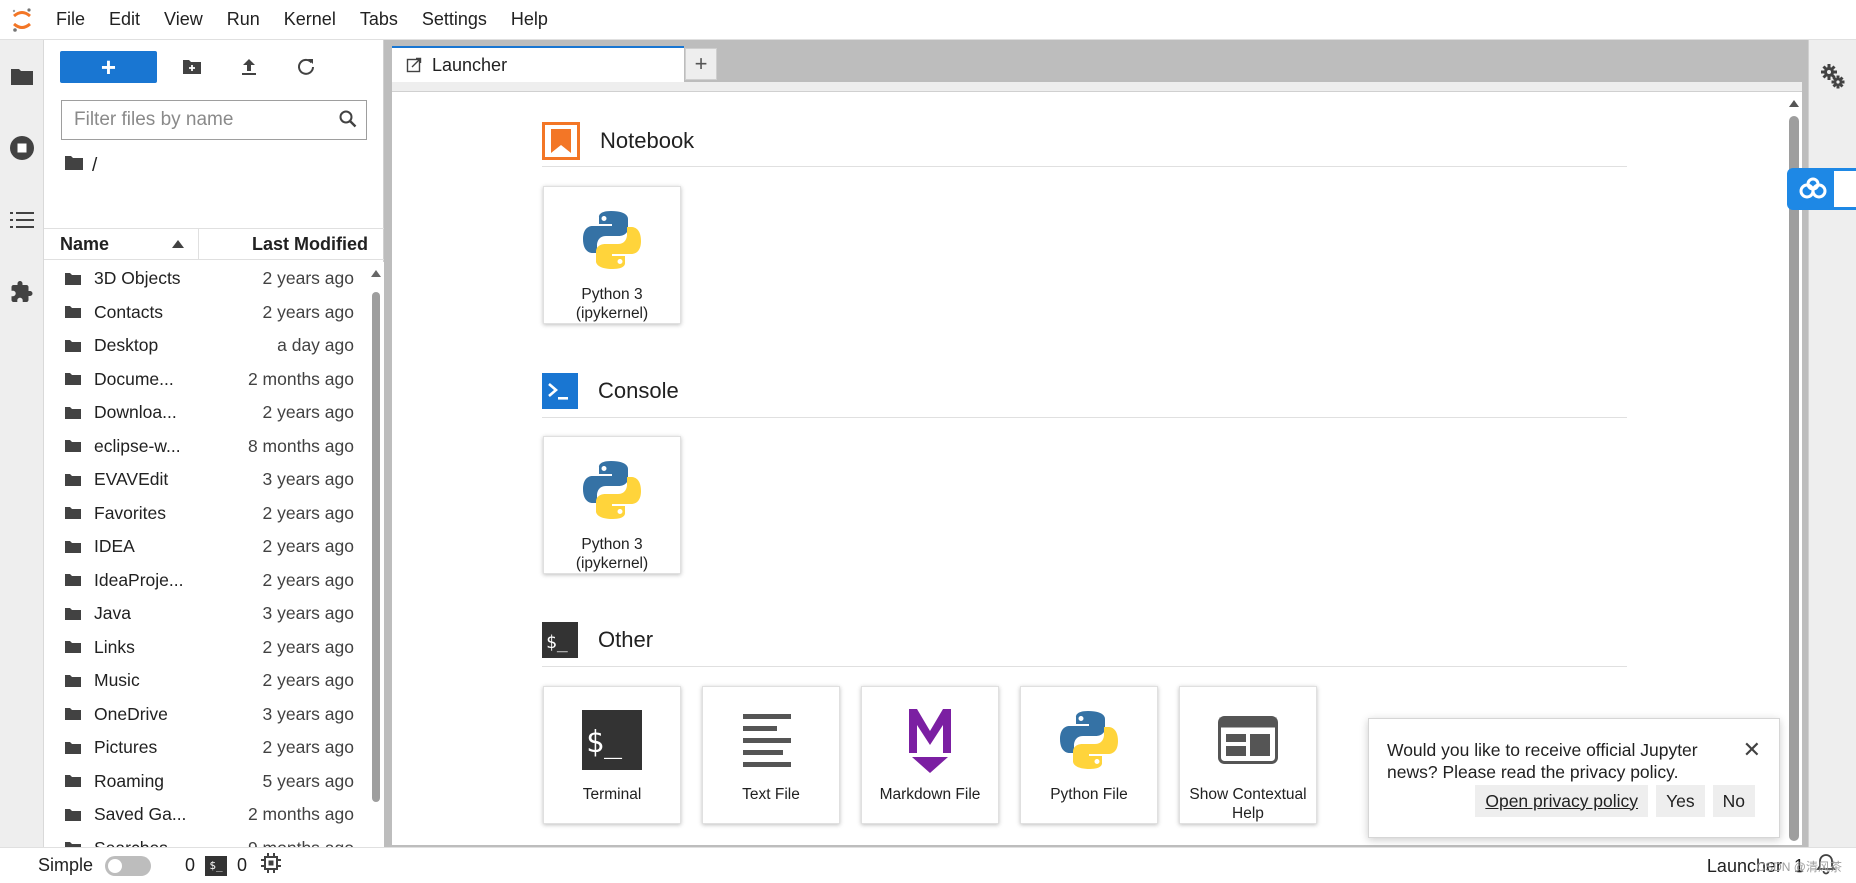  I want to click on refresh-icon, so click(305, 67).